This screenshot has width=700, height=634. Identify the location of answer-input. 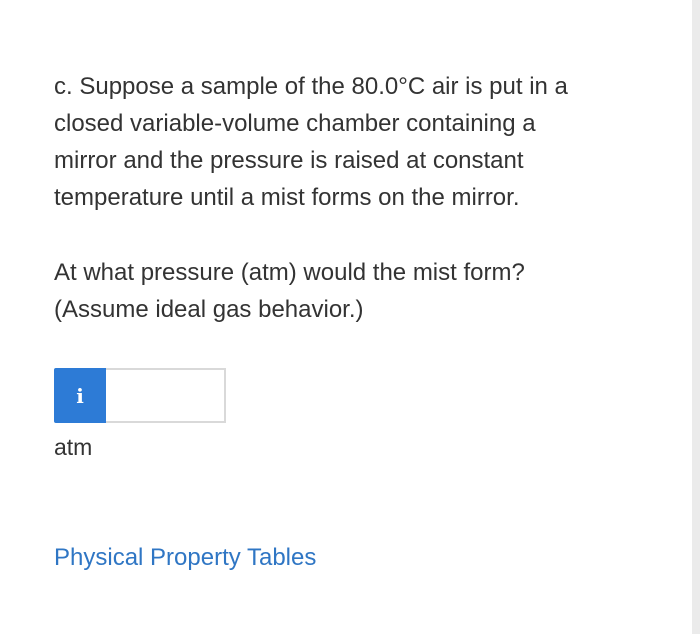
(166, 395).